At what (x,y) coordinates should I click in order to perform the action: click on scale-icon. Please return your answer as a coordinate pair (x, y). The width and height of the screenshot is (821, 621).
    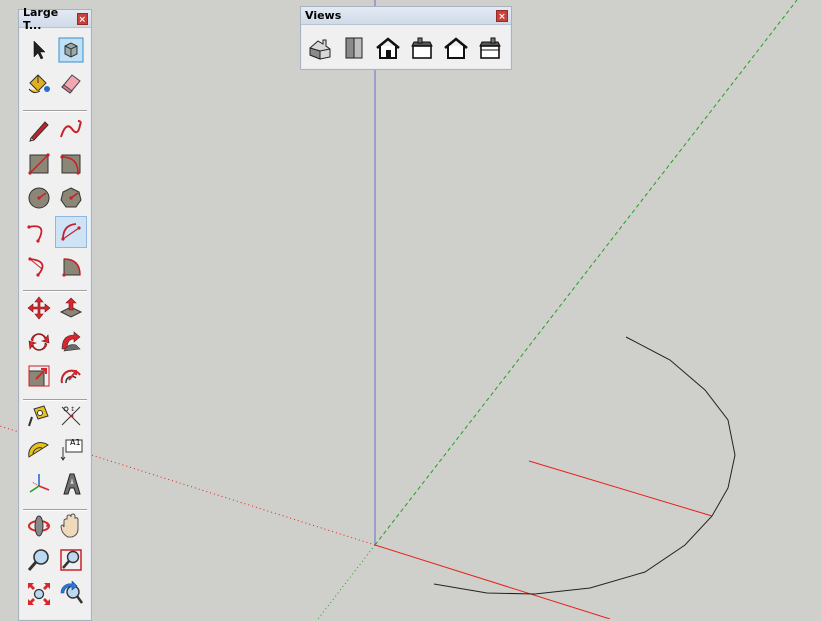
    Looking at the image, I should click on (39, 376).